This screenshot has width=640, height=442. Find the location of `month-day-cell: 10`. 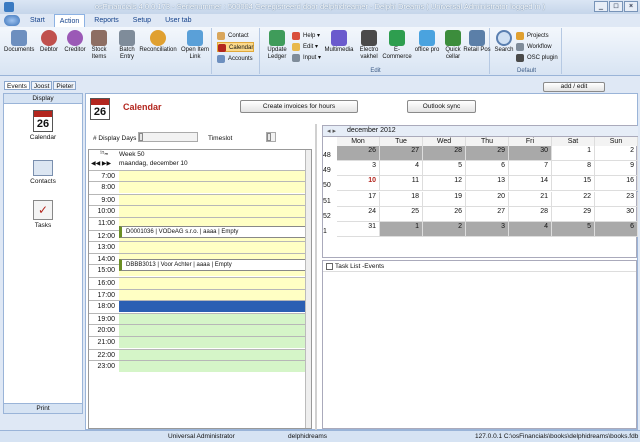

month-day-cell: 10 is located at coordinates (358, 184).